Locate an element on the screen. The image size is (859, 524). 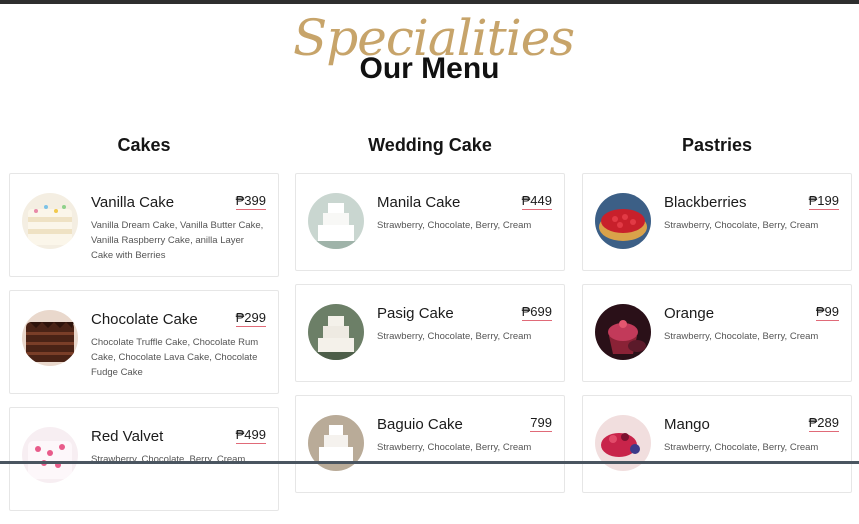
item-price: ₱289 is located at coordinates (823, 423).